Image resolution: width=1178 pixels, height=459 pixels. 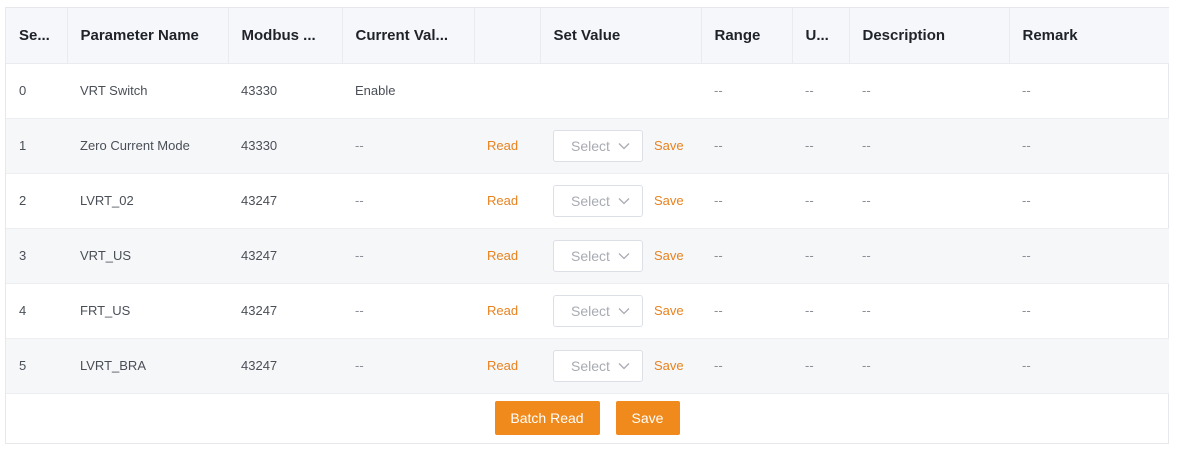 What do you see at coordinates (36, 146) in the screenshot?
I see `cell-seq: 1` at bounding box center [36, 146].